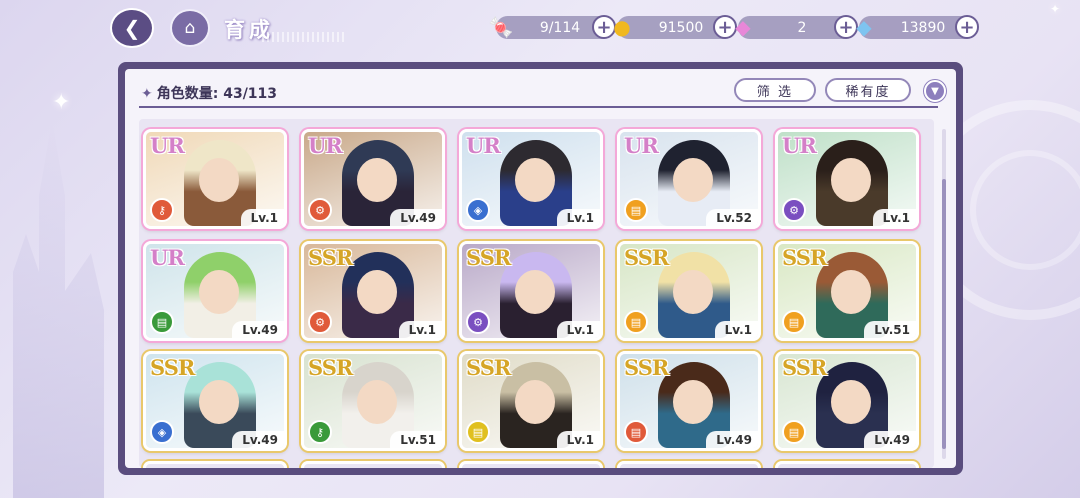  Describe the element at coordinates (622, 27) in the screenshot. I see `gold-coin-icon: ●` at that location.